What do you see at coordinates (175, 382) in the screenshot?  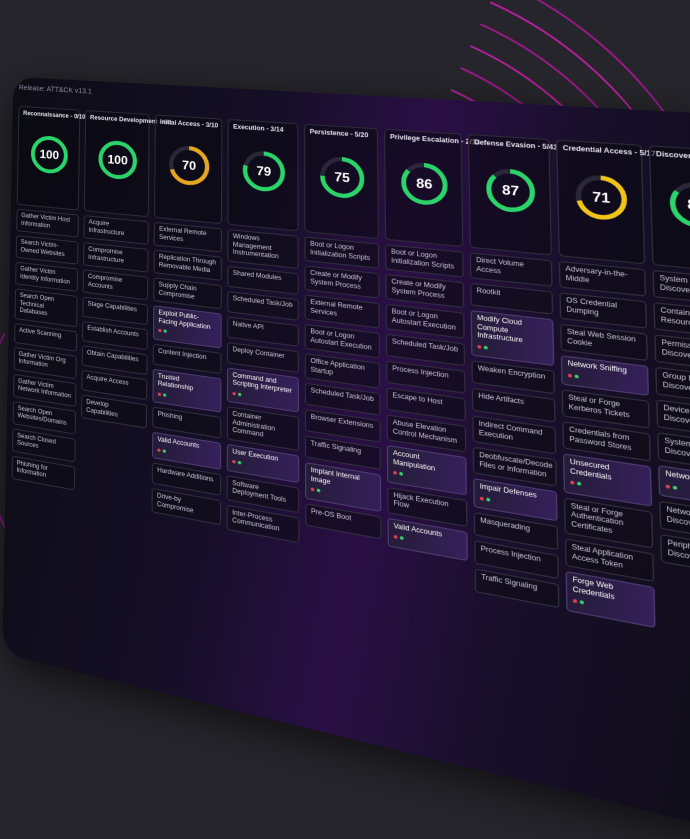 I see `technique-label: Trusted Relationship` at bounding box center [175, 382].